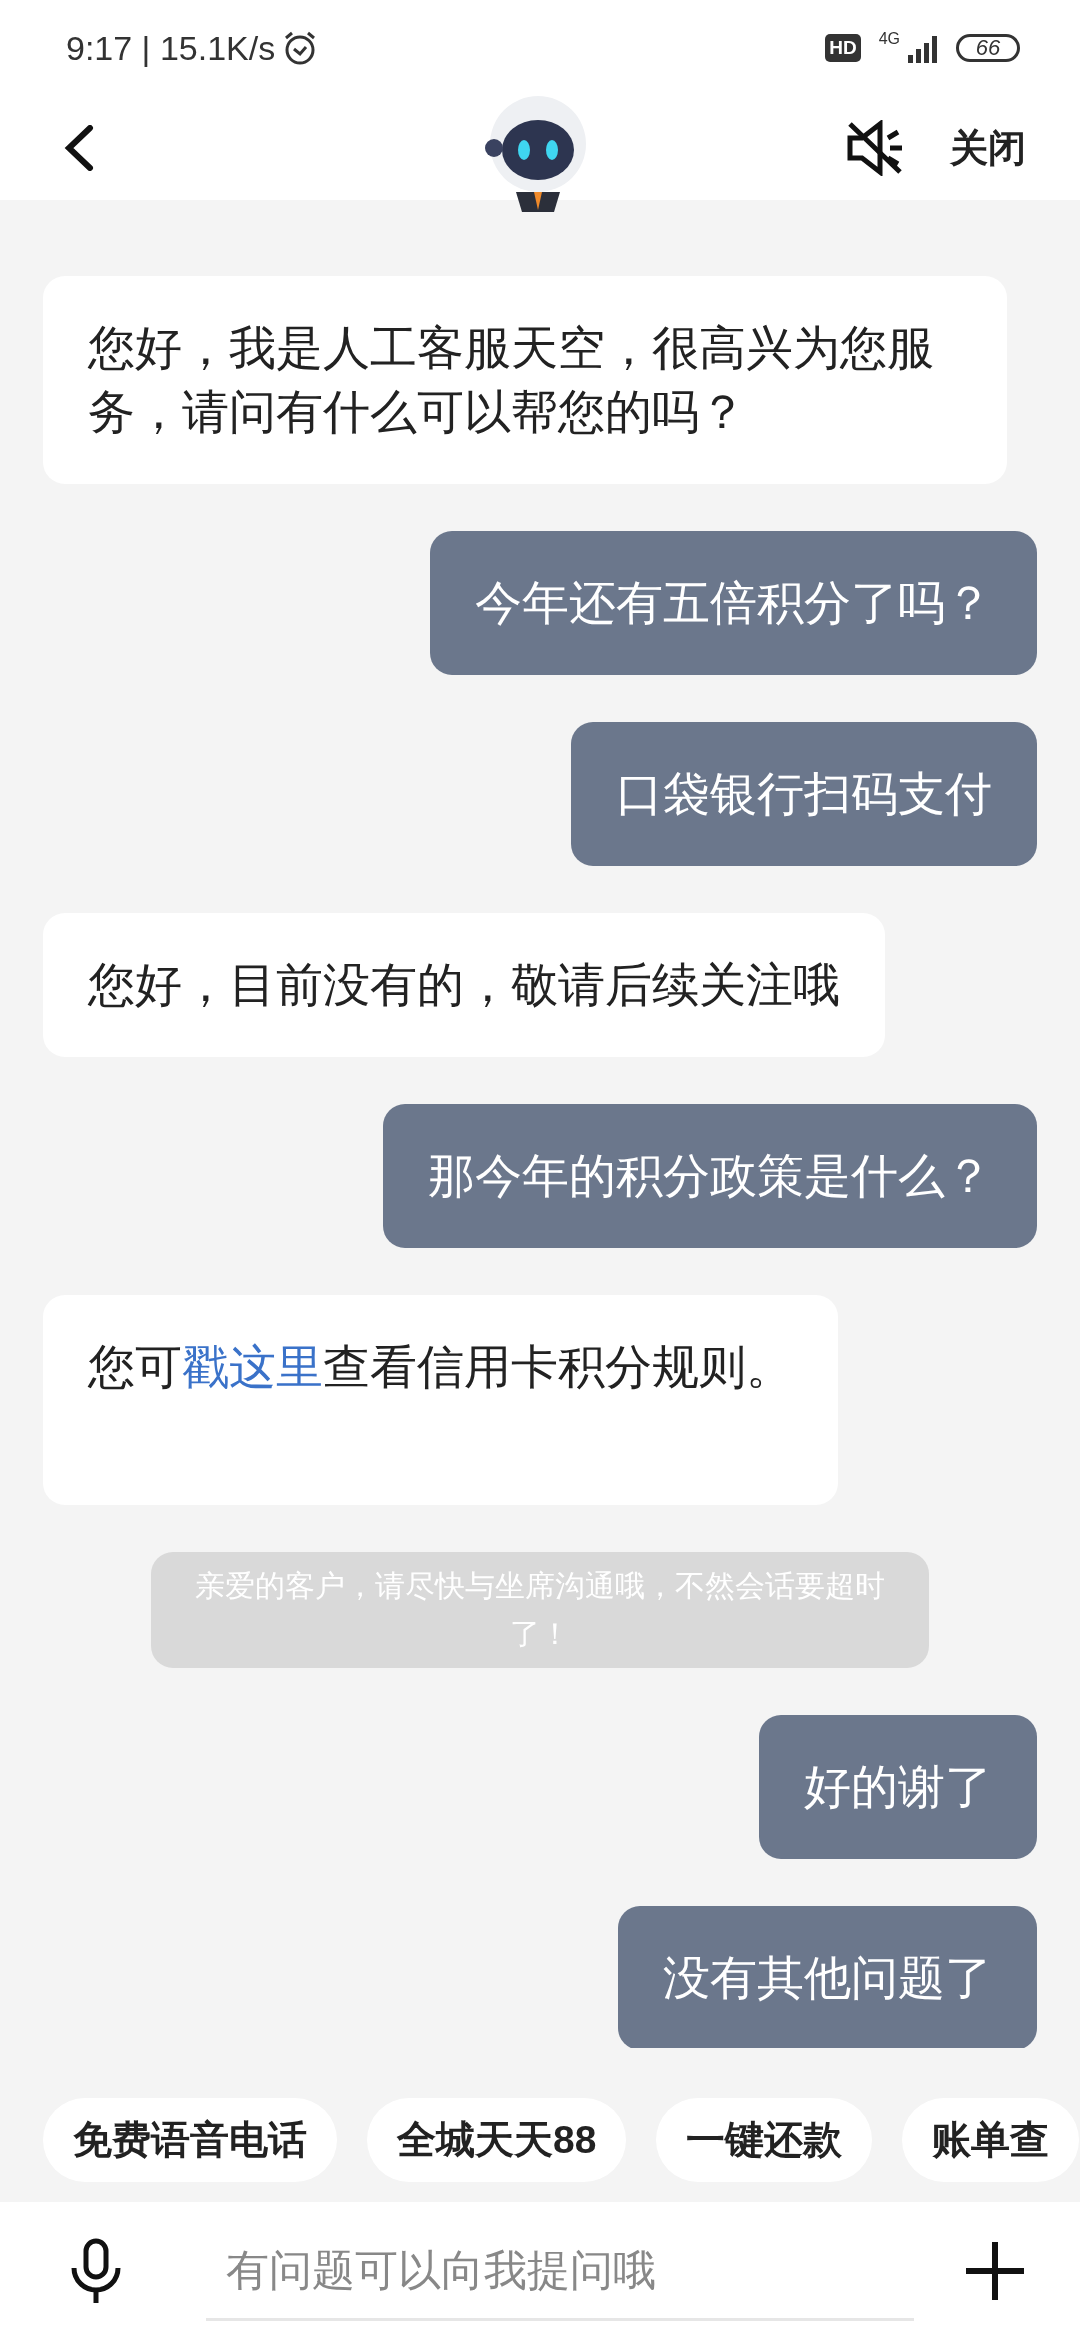 Image resolution: width=1080 pixels, height=2340 pixels. What do you see at coordinates (252, 1366) in the screenshot?
I see `rules-link: 戳这里` at bounding box center [252, 1366].